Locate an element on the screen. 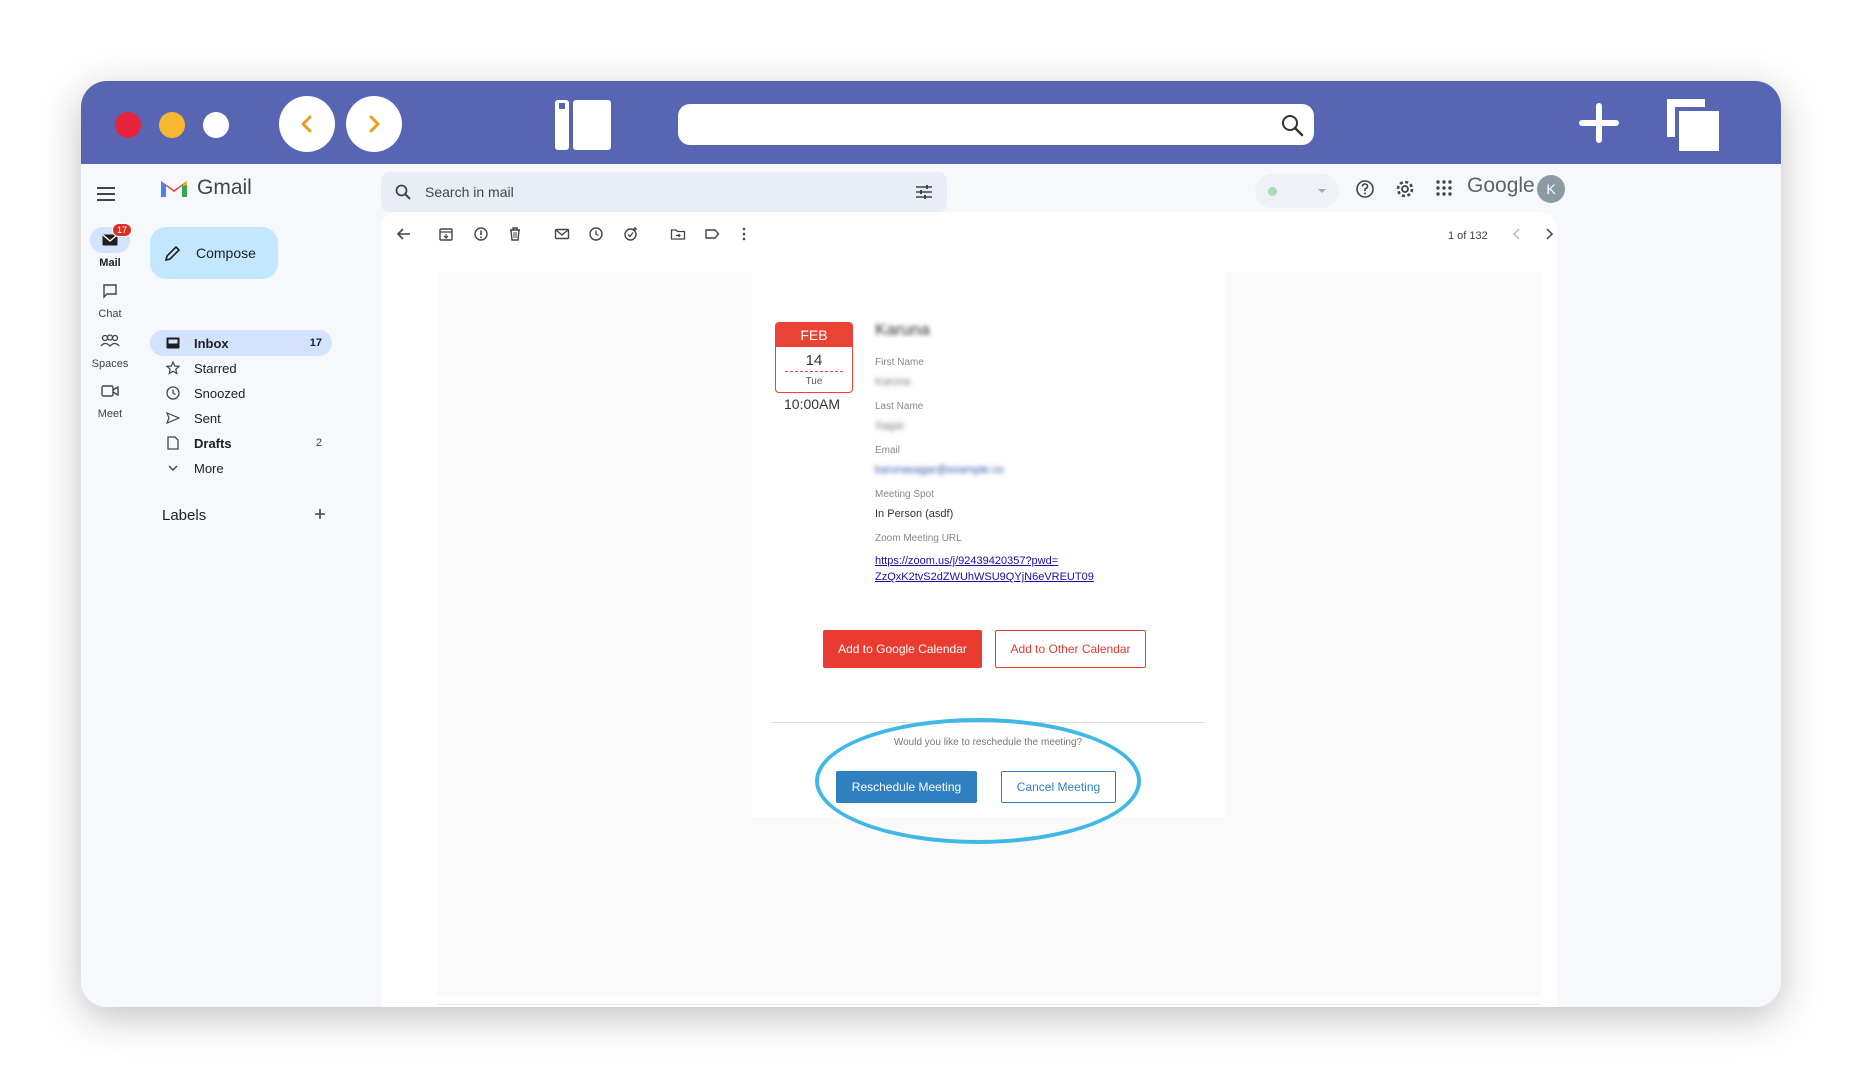 The width and height of the screenshot is (1861, 1087). meeting-time: 10:00AM is located at coordinates (812, 404).